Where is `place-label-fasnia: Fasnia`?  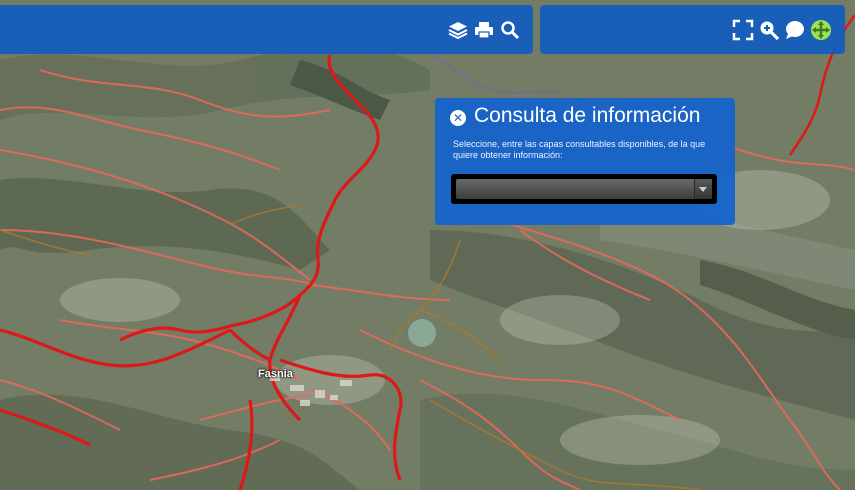 place-label-fasnia: Fasnia is located at coordinates (275, 374).